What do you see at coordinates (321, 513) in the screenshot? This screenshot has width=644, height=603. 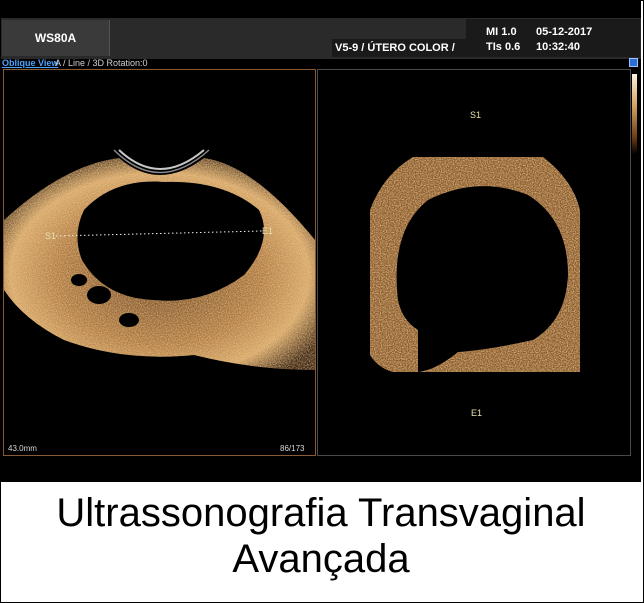 I see `caption-line-1: Ultrassonografia Transvaginal` at bounding box center [321, 513].